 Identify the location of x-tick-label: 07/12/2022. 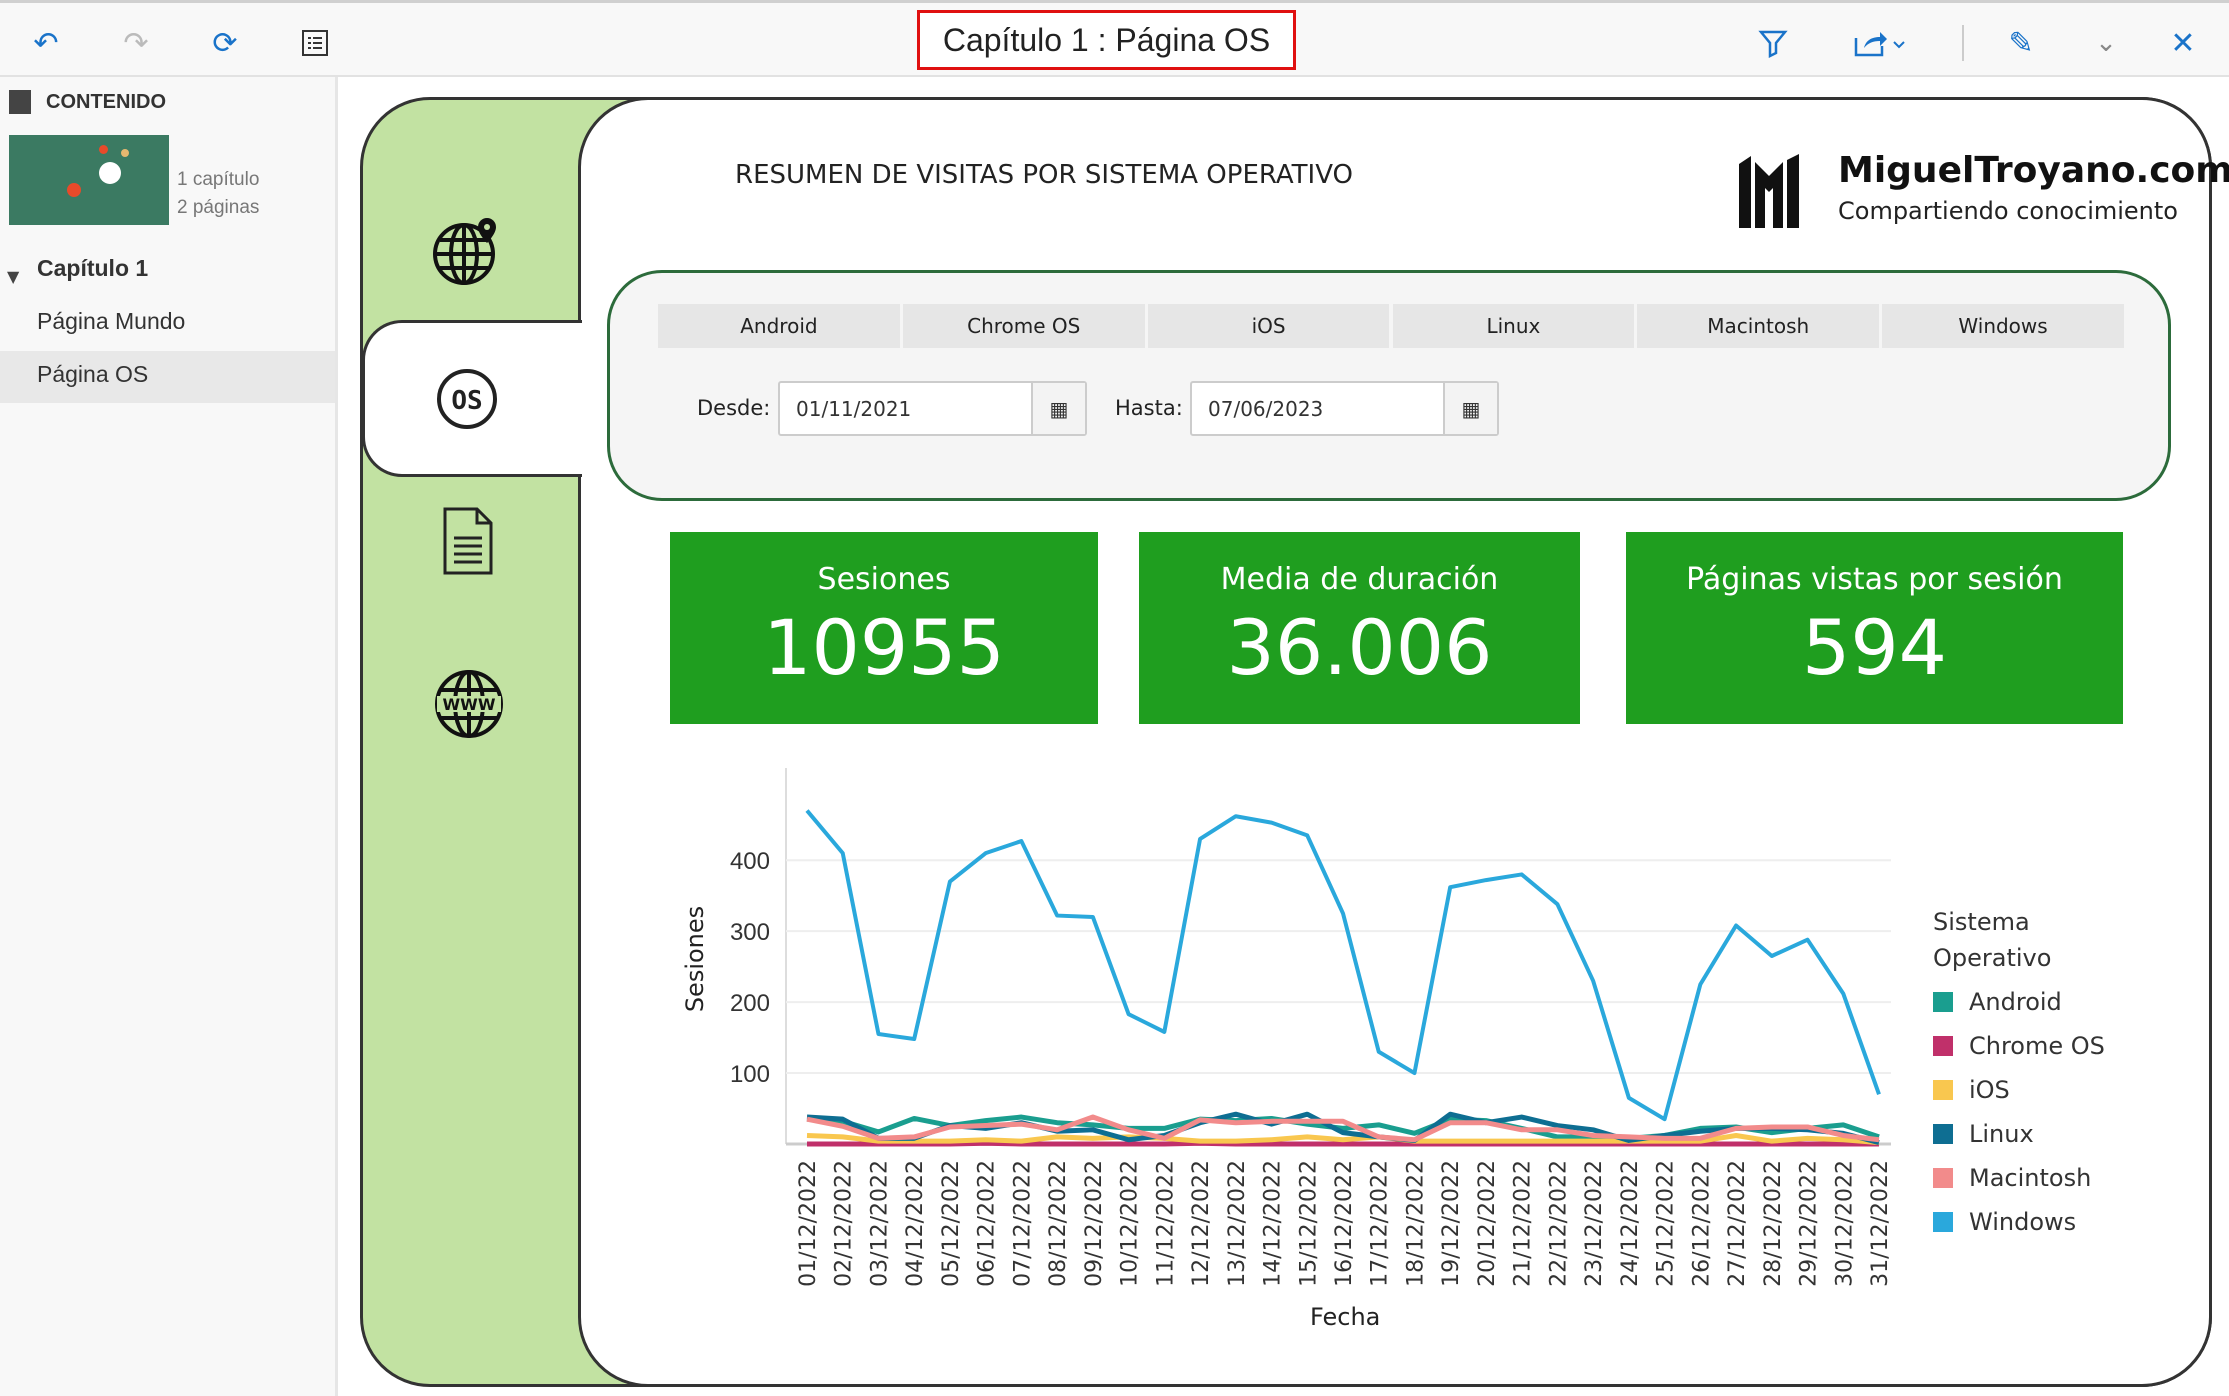
(1022, 1223).